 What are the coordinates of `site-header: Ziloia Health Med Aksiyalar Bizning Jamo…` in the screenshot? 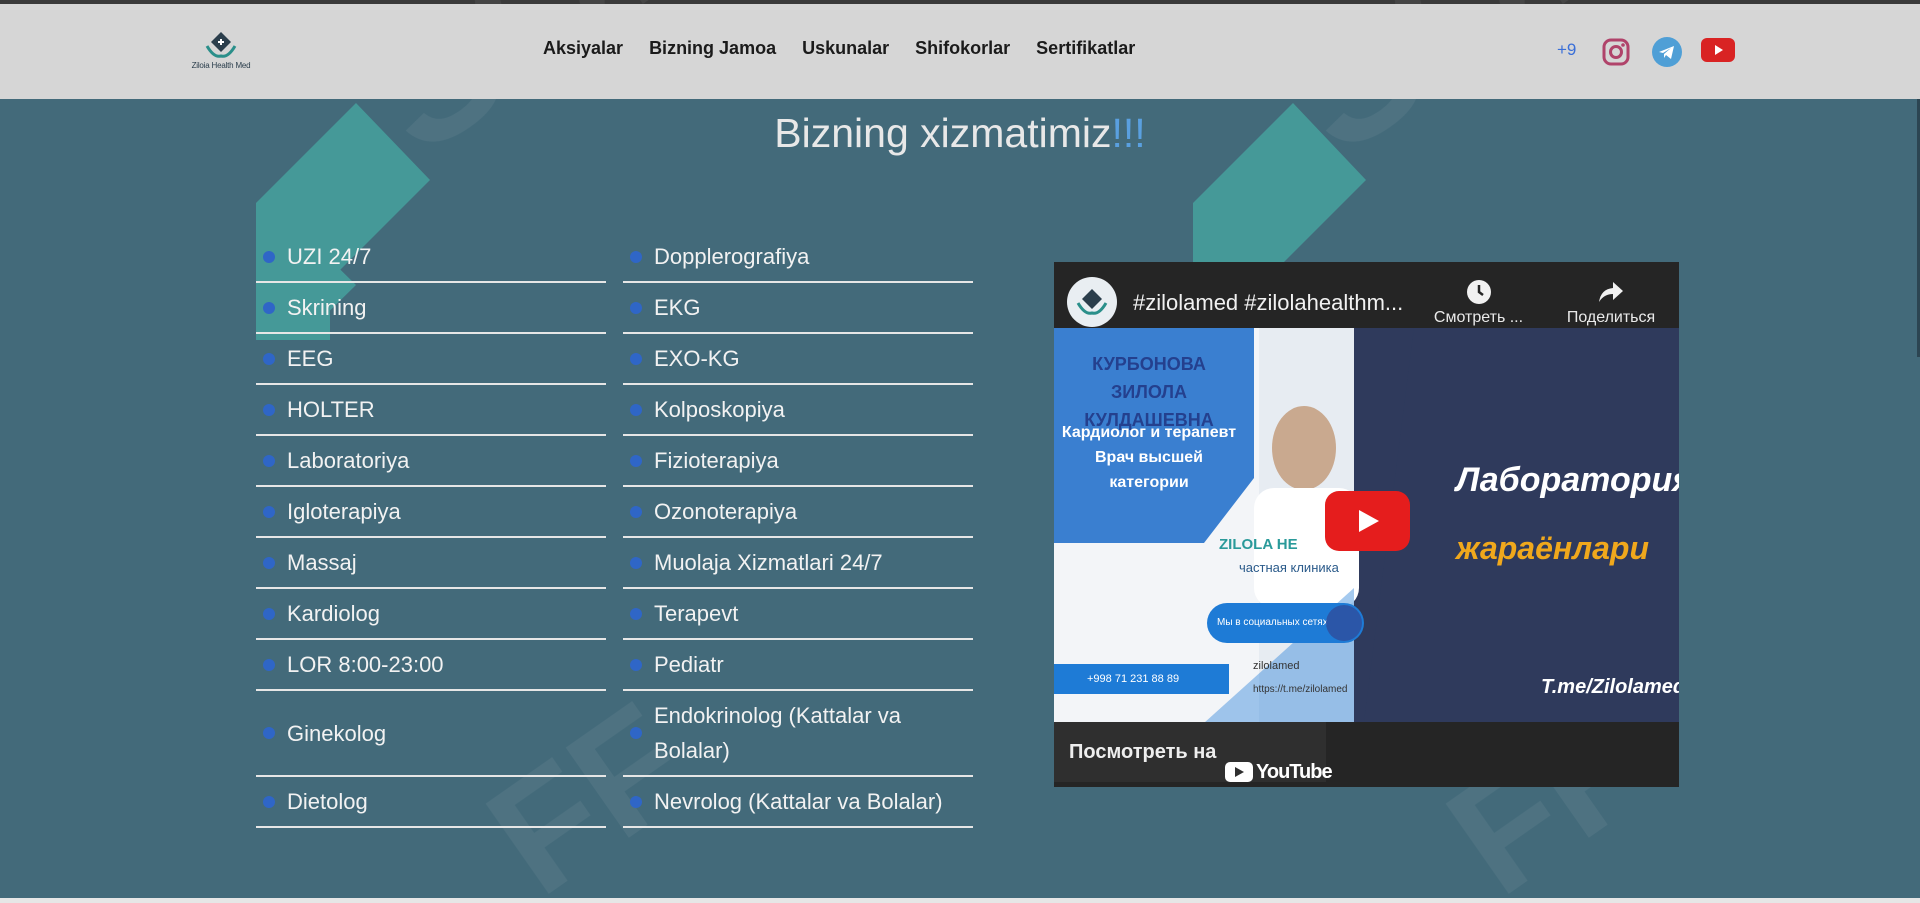 It's located at (960, 51).